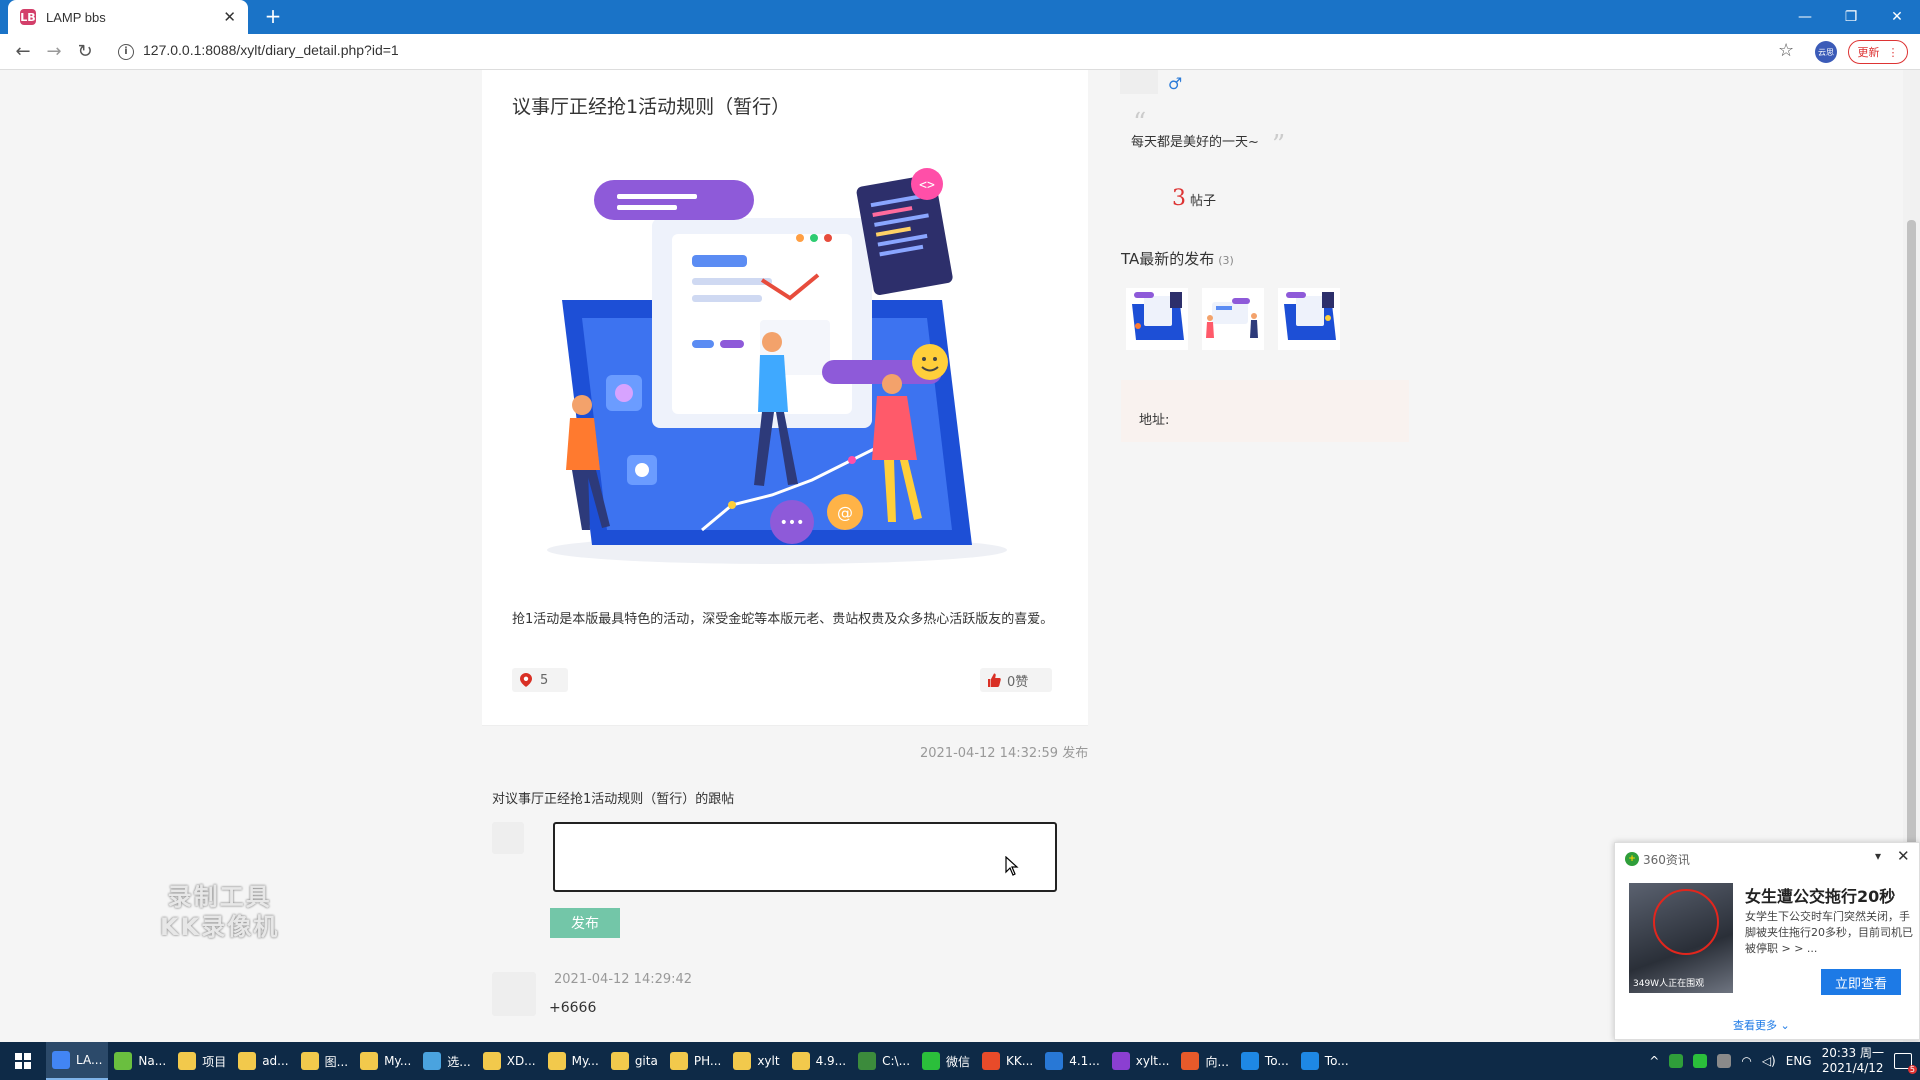 The image size is (1920, 1080). I want to click on thumbs-up-icon, so click(994, 680).